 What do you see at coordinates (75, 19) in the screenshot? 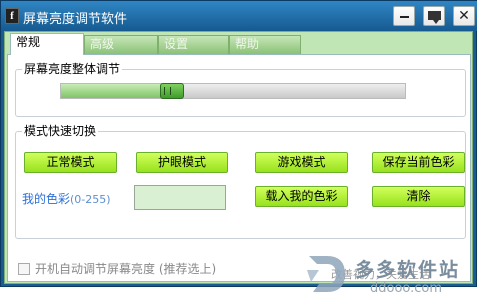
I see `window-title: 屏幕亮度调节软件` at bounding box center [75, 19].